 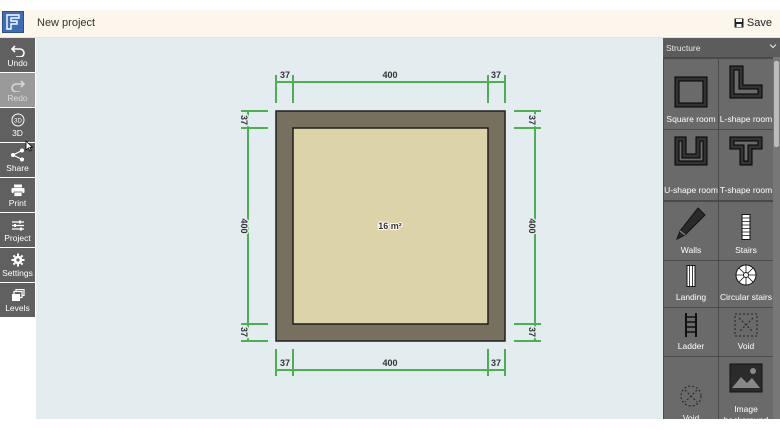 I want to click on print-button: Print, so click(x=17, y=195).